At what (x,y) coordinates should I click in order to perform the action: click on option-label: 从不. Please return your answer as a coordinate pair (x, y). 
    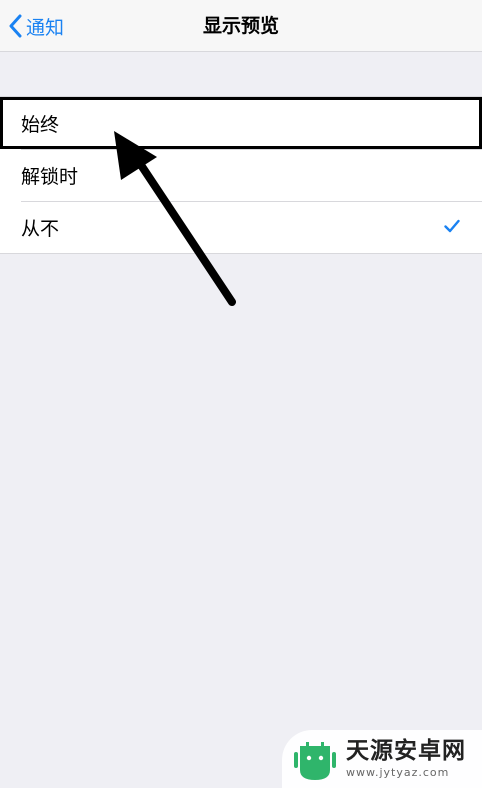
    Looking at the image, I should click on (40, 228).